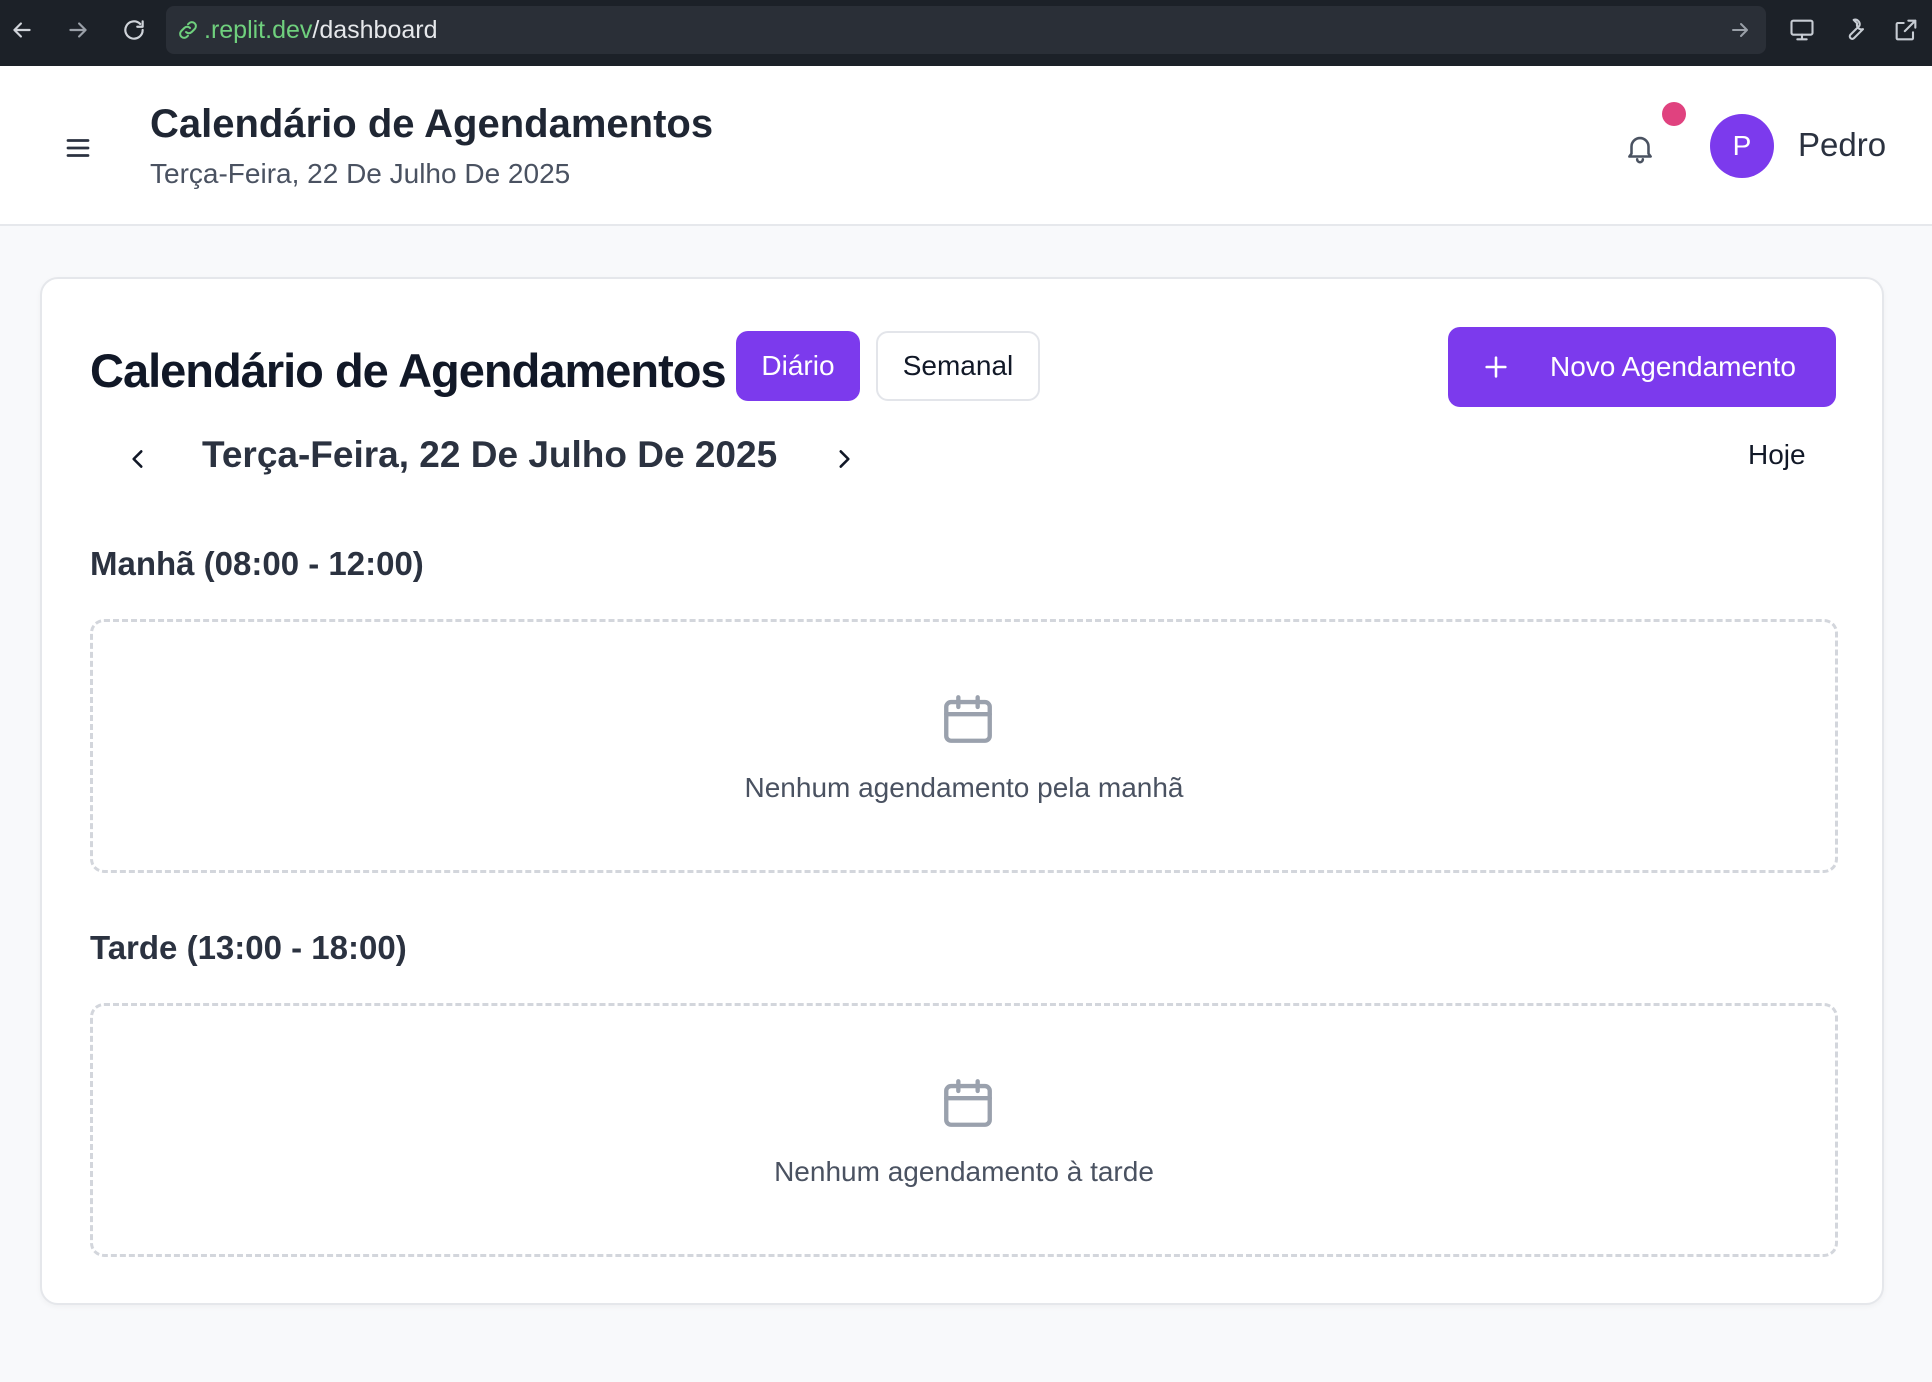 The width and height of the screenshot is (1932, 1382). I want to click on reload-icon, so click(134, 30).